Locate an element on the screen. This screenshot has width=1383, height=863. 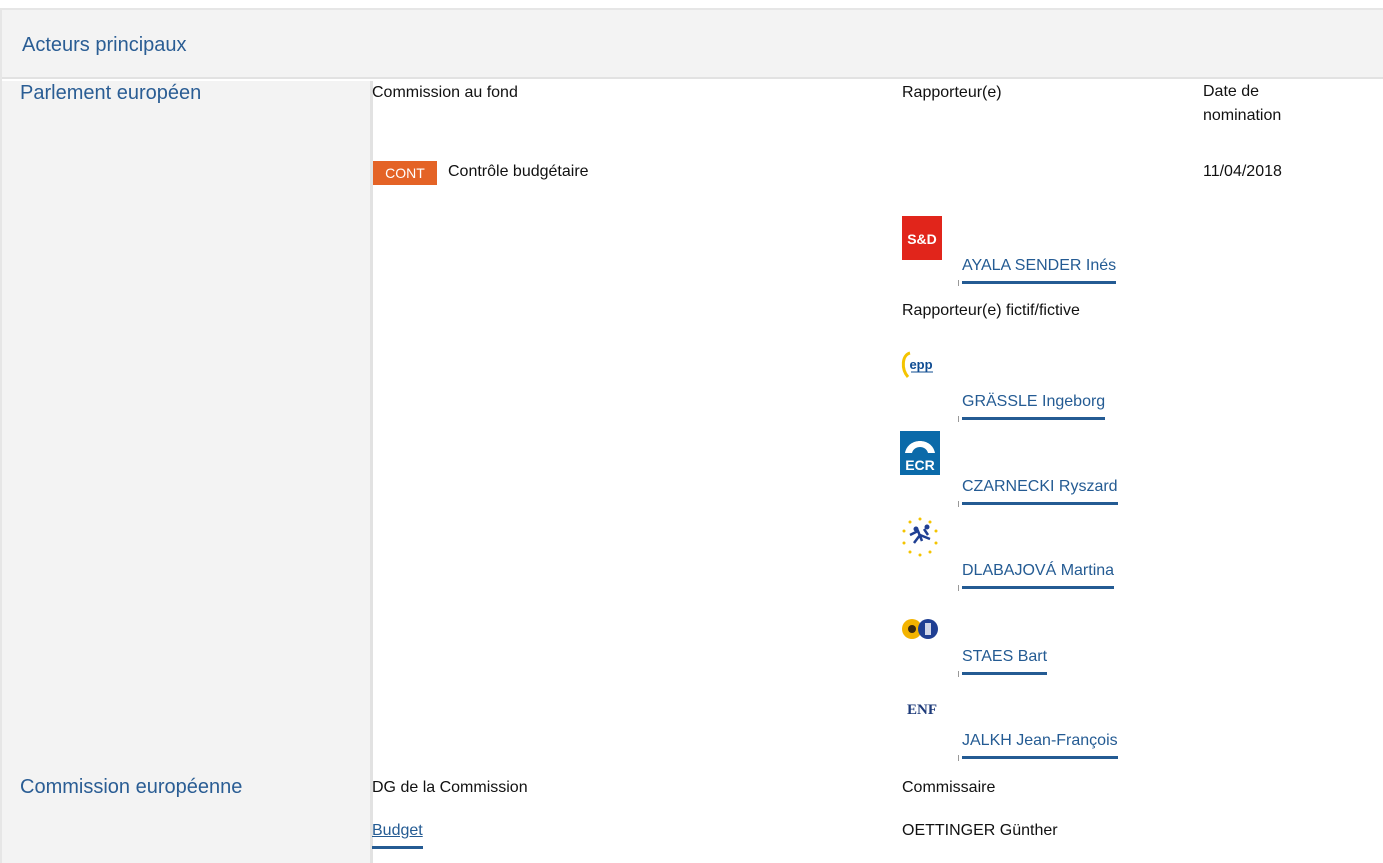
greens-efa-group-logo-icon is located at coordinates (920, 629).